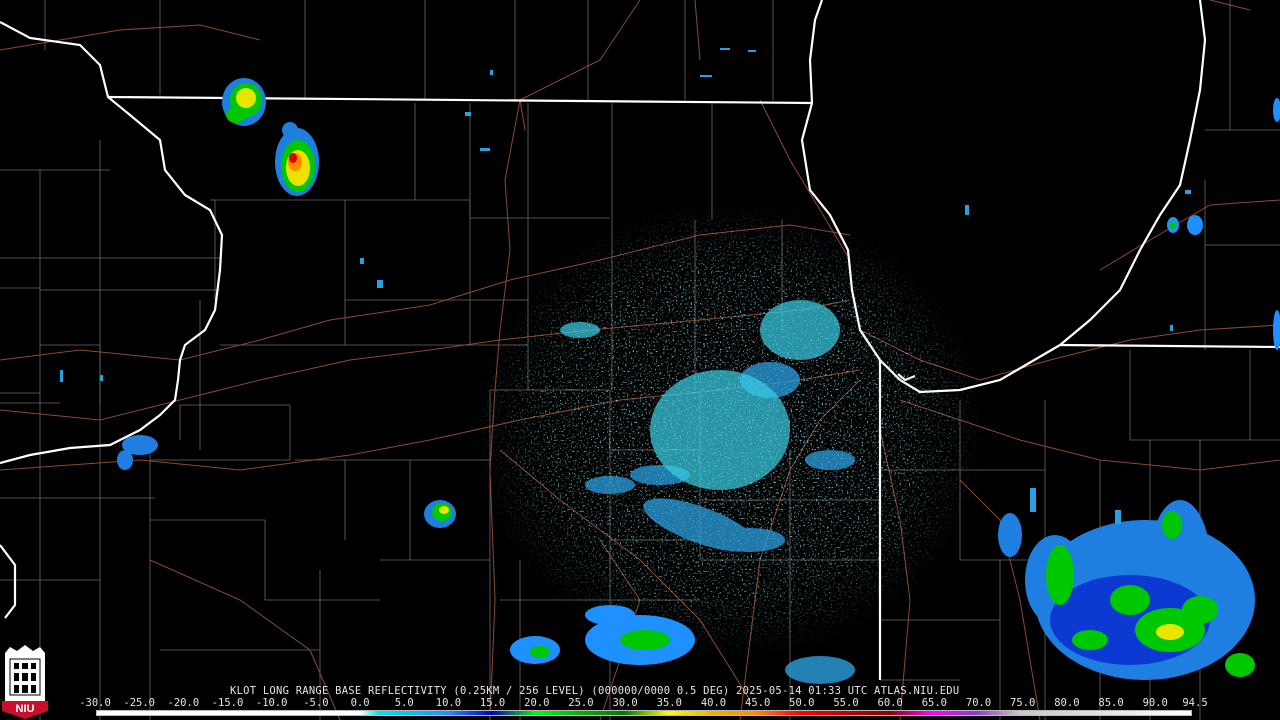 The image size is (1280, 720). Describe the element at coordinates (1067, 703) in the screenshot. I see `colorbar-tick-label: 80.0` at that location.